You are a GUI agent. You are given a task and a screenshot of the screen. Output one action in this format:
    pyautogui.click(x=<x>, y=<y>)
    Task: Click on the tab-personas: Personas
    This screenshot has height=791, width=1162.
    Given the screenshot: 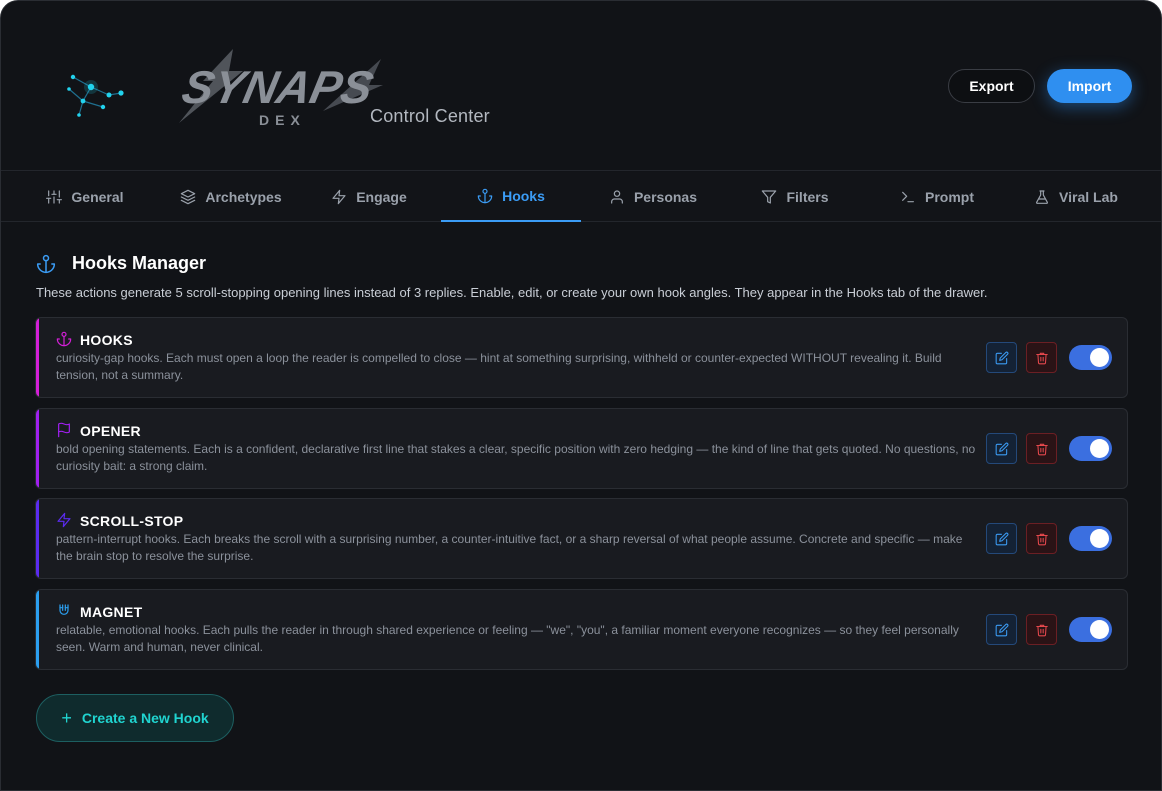 What is the action you would take?
    pyautogui.click(x=653, y=197)
    